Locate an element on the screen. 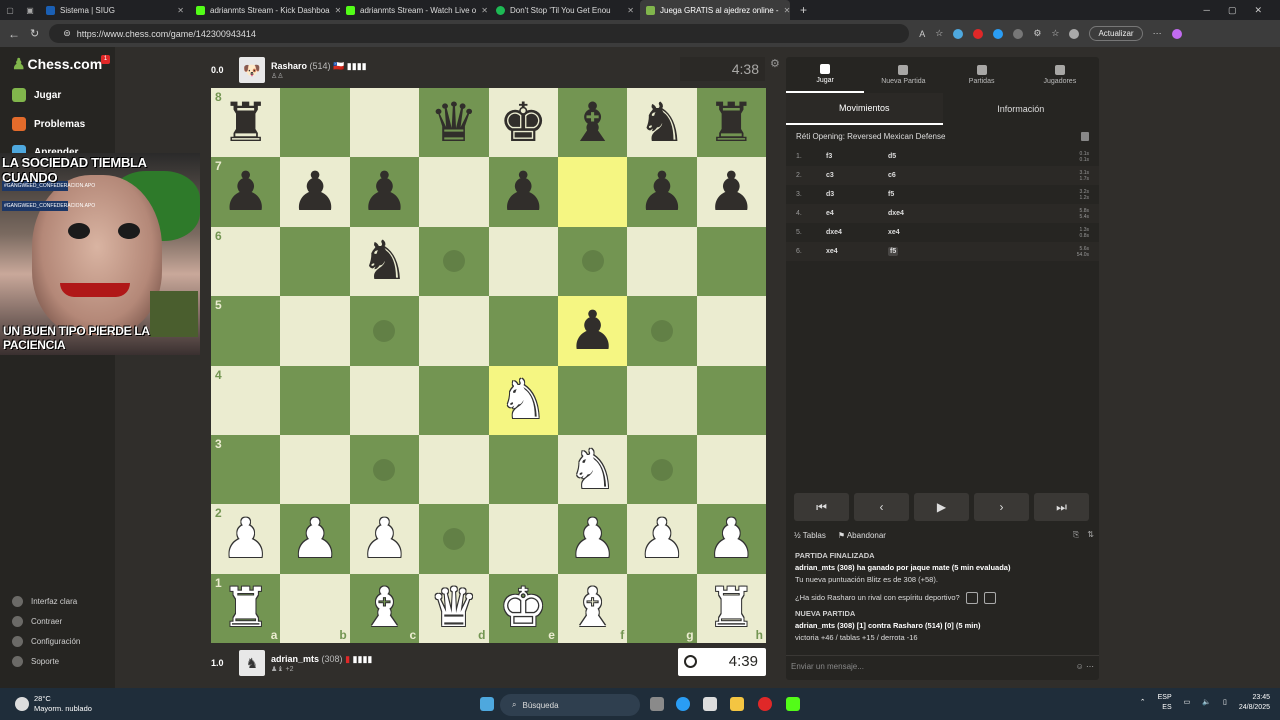 The width and height of the screenshot is (1280, 720). clock: 23:45 24/8/2025 is located at coordinates (1254, 703).